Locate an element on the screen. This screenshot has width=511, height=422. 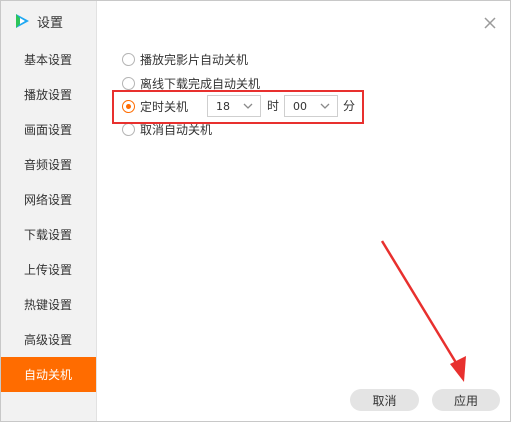
option-after-playback: 播放完影片自动关机 is located at coordinates (185, 59).